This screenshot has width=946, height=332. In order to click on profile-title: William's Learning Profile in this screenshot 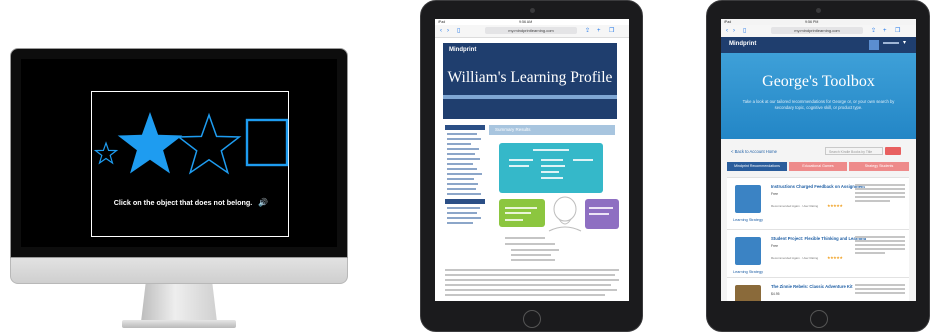, I will do `click(530, 77)`.